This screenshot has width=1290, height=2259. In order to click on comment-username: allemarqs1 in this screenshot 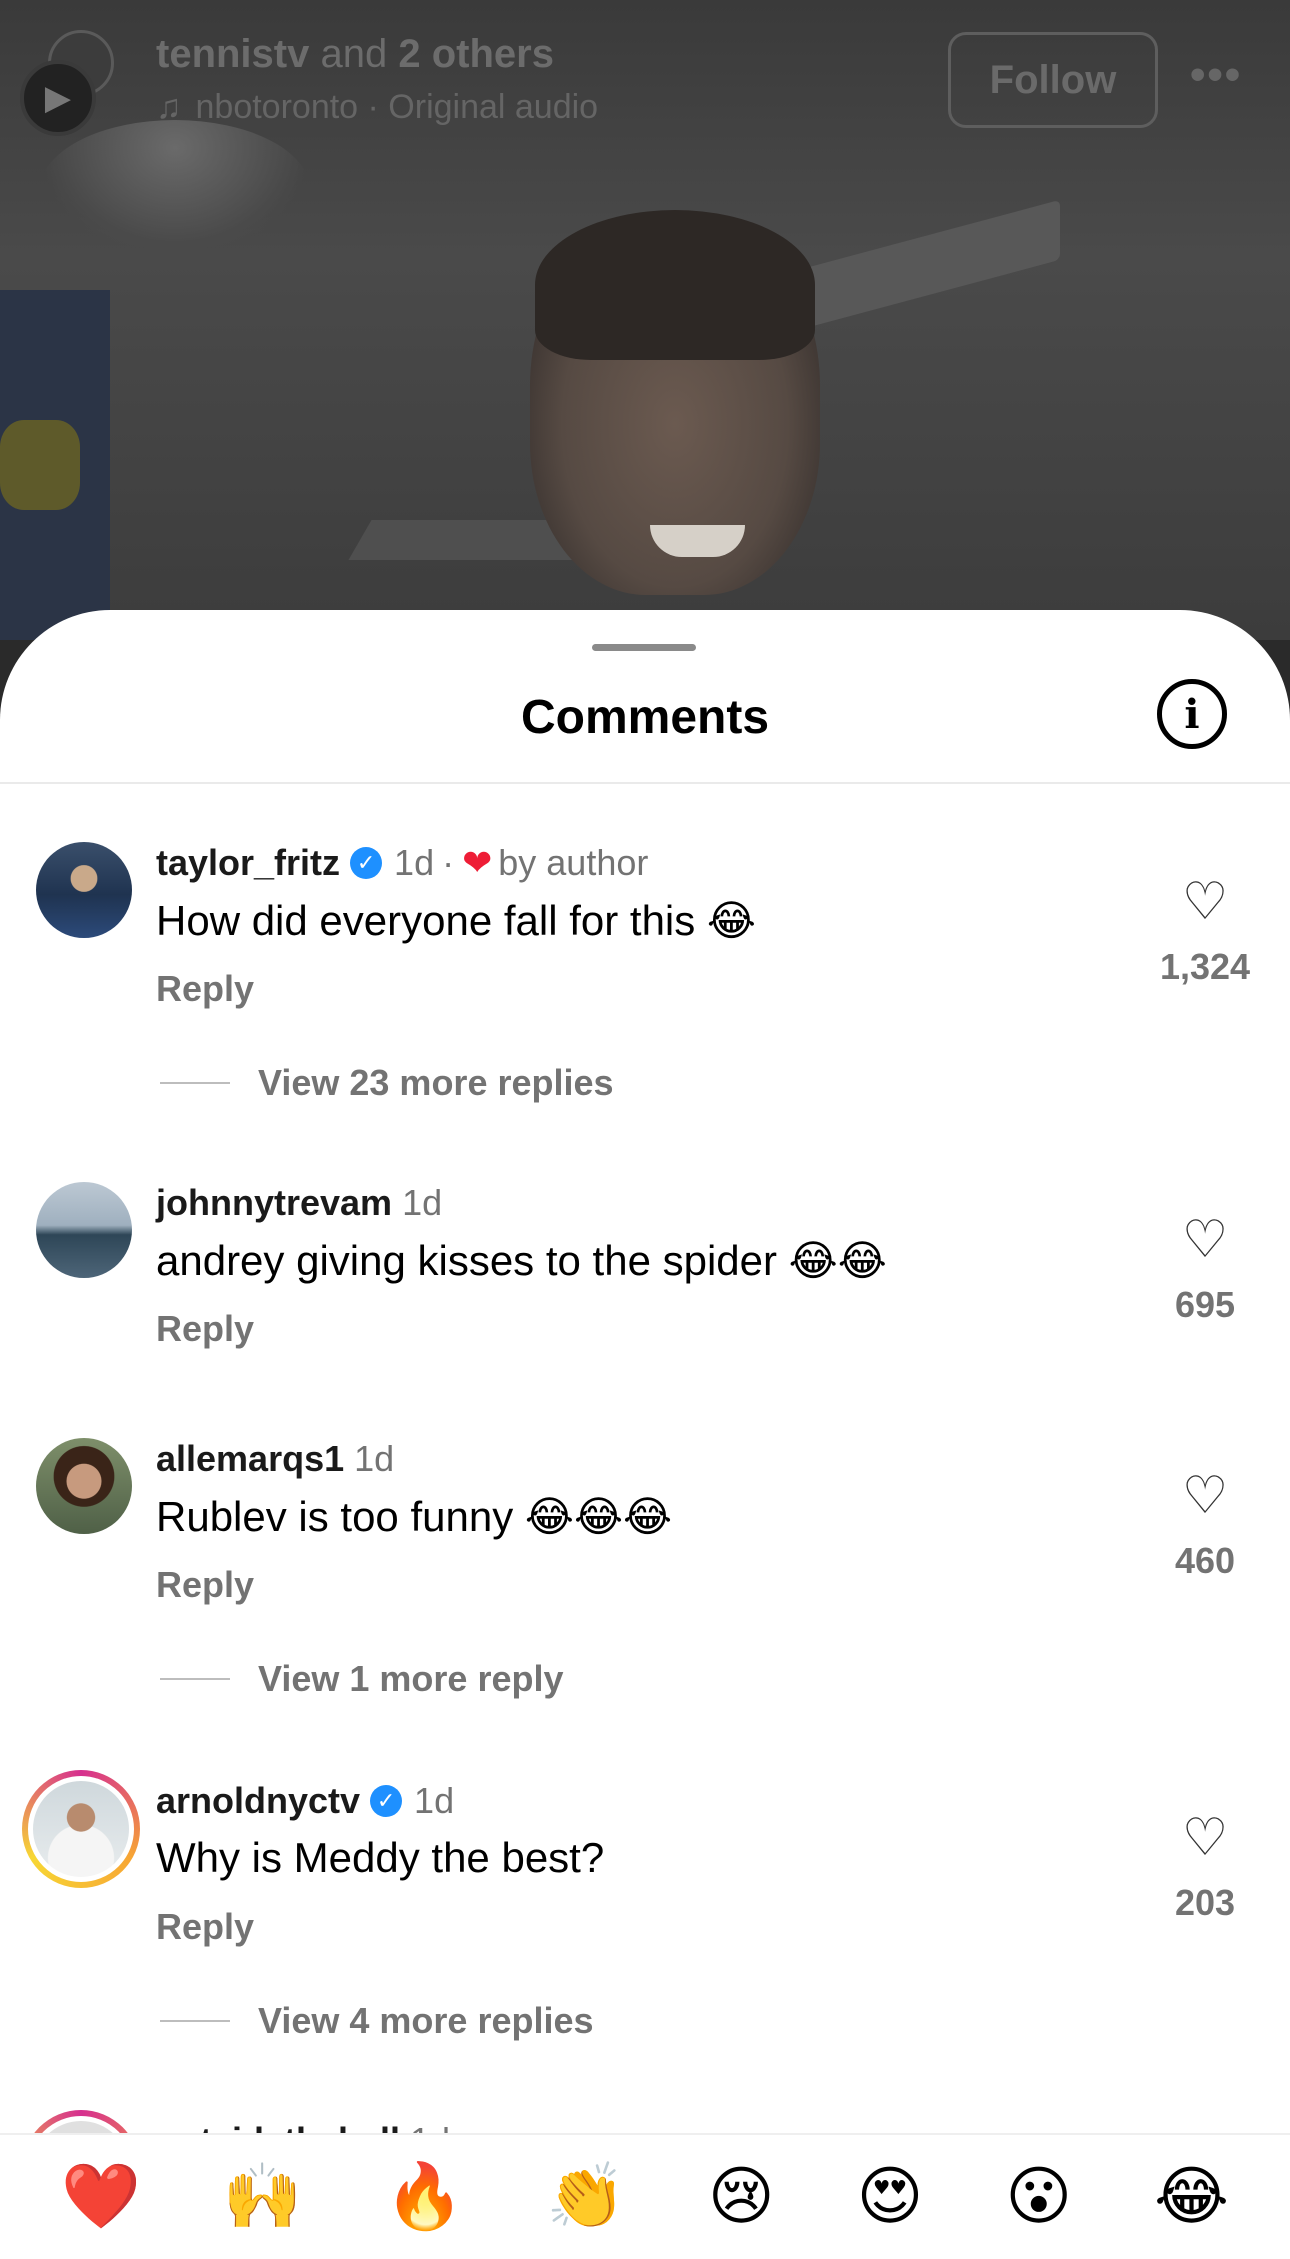, I will do `click(250, 1459)`.